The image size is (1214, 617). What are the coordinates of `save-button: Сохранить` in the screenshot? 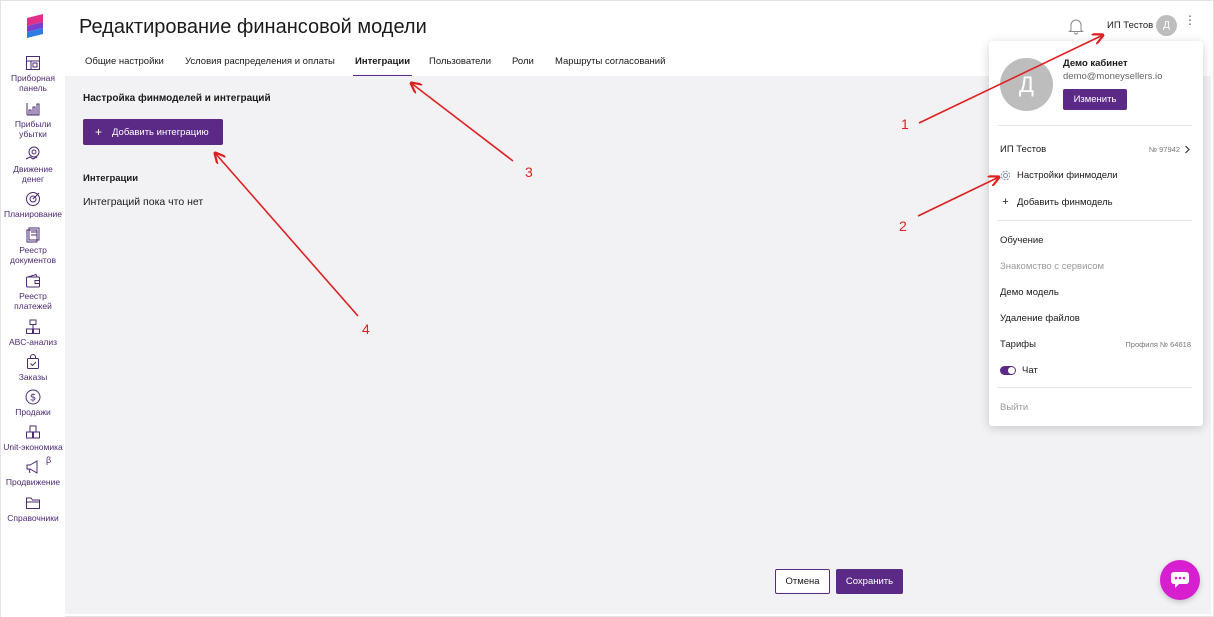 It's located at (869, 581).